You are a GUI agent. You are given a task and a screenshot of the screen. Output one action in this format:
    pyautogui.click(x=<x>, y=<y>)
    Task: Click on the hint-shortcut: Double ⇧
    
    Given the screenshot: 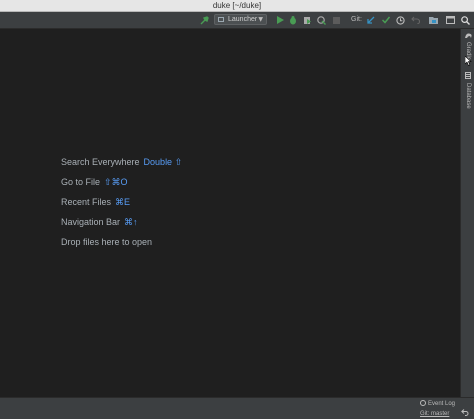 What is the action you would take?
    pyautogui.click(x=163, y=162)
    